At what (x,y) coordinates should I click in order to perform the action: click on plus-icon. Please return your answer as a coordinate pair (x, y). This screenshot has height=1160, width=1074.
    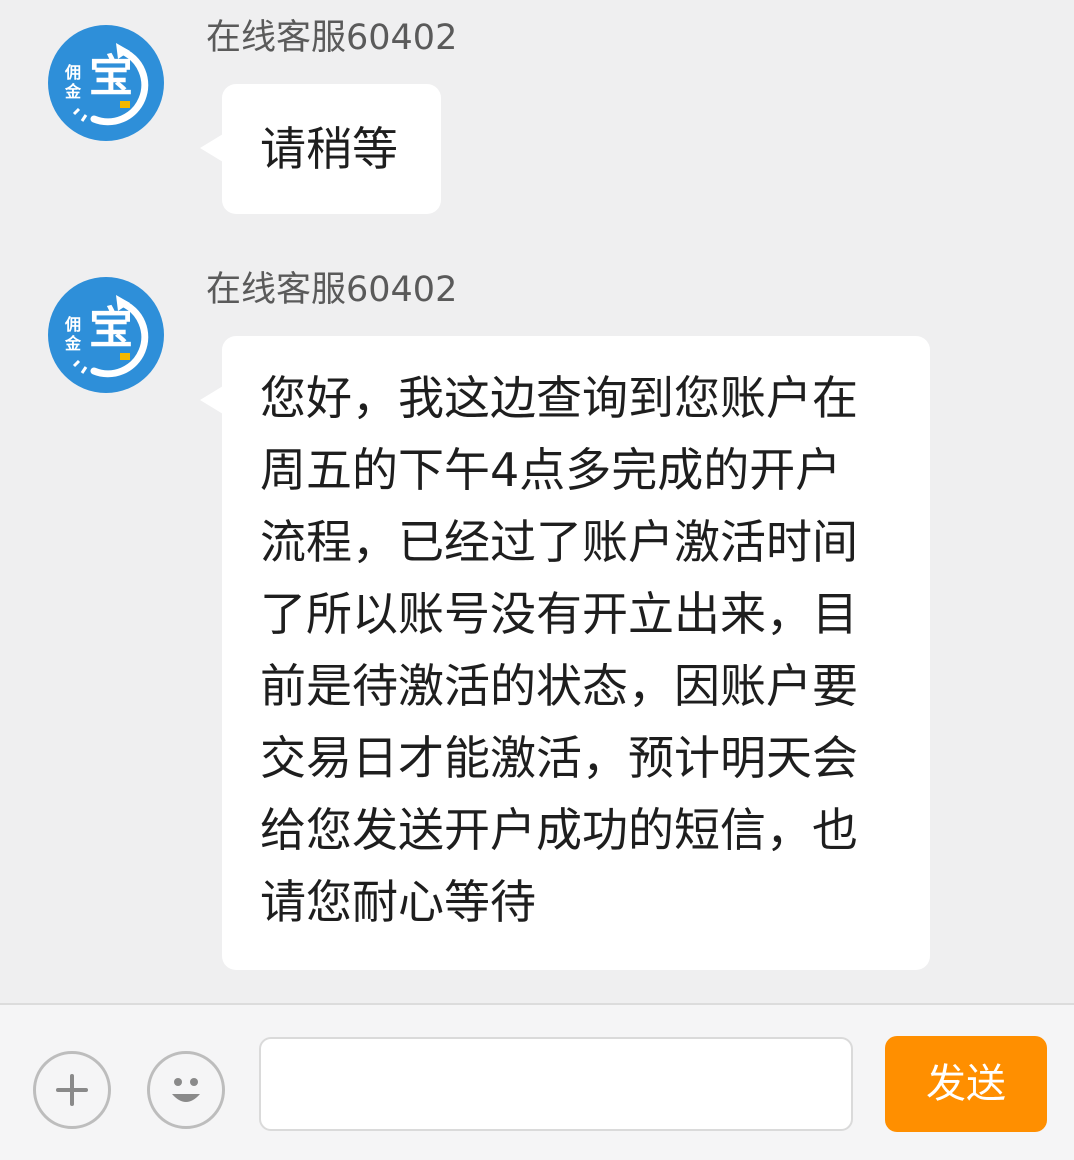
    Looking at the image, I should click on (72, 1090).